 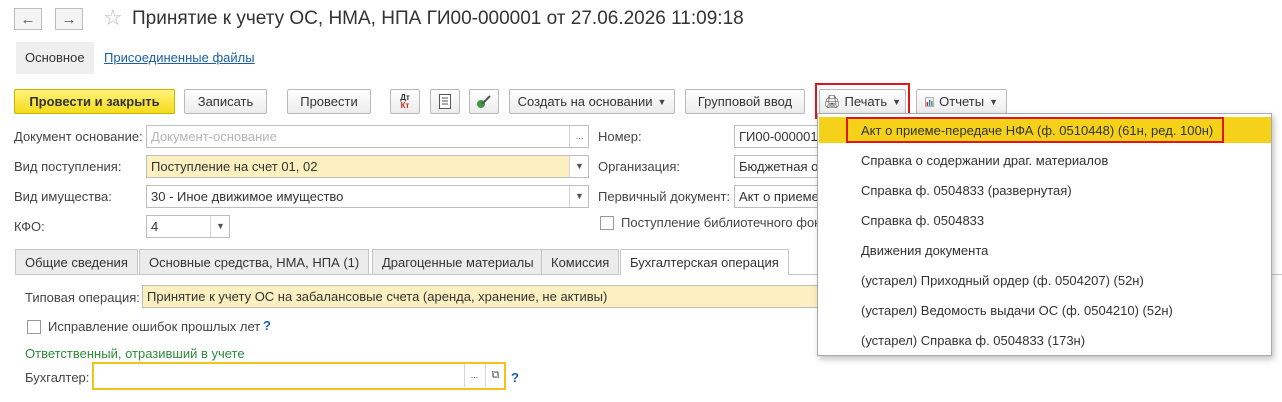 I want to click on receipt-type-label: Вид поступления:, so click(x=68, y=166).